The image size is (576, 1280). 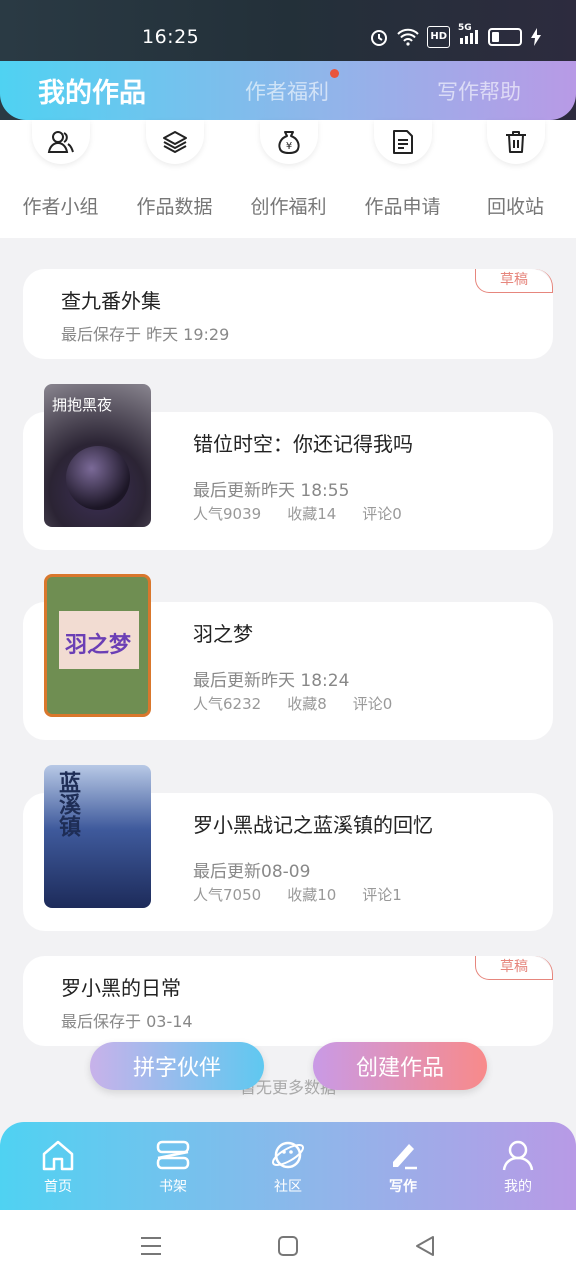 I want to click on favorites: 收藏10, so click(x=312, y=895).